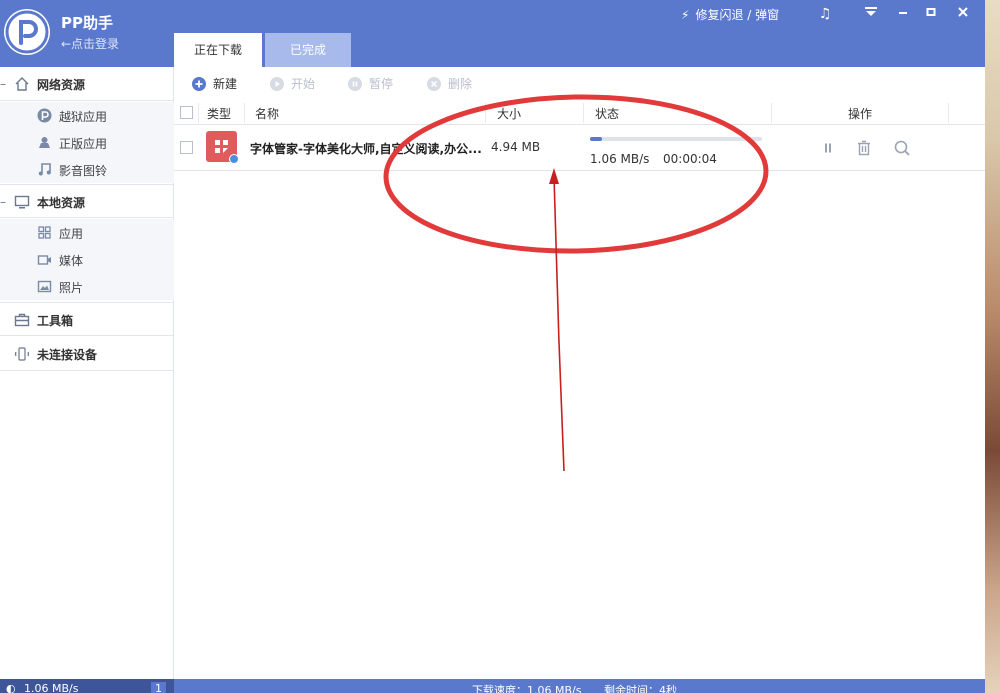 This screenshot has height=693, width=1000. I want to click on sidebar-item-label: 媒体, so click(71, 261).